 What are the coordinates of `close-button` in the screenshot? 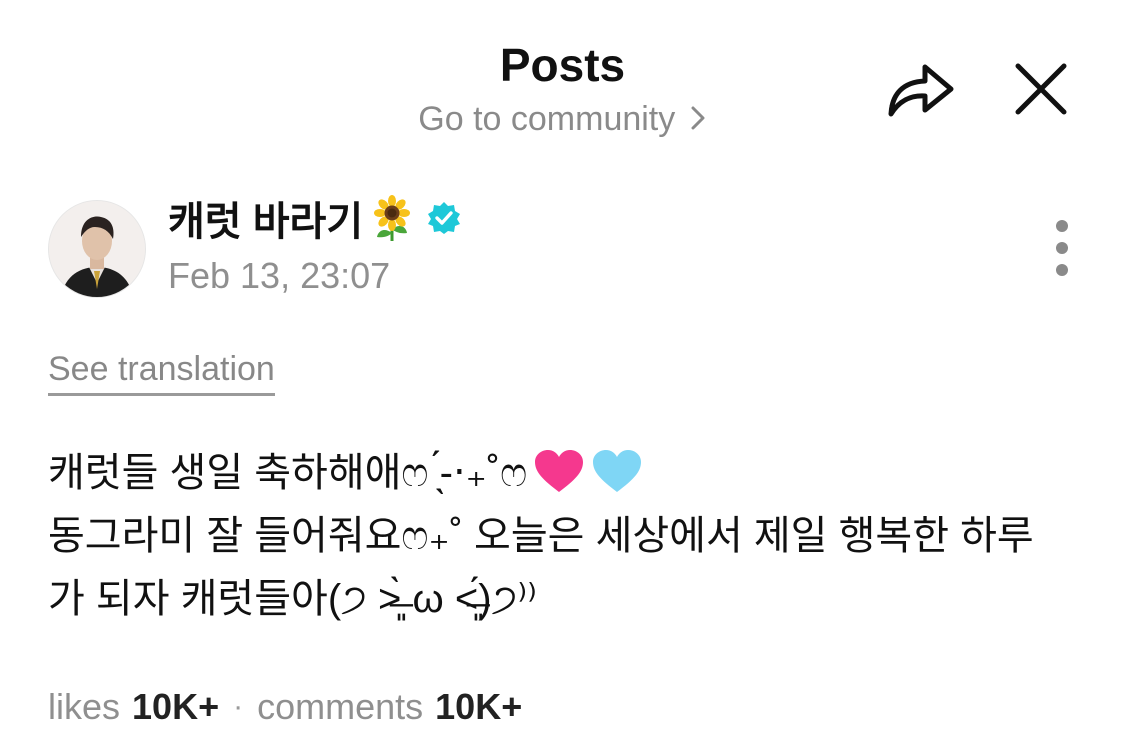 It's located at (1041, 89).